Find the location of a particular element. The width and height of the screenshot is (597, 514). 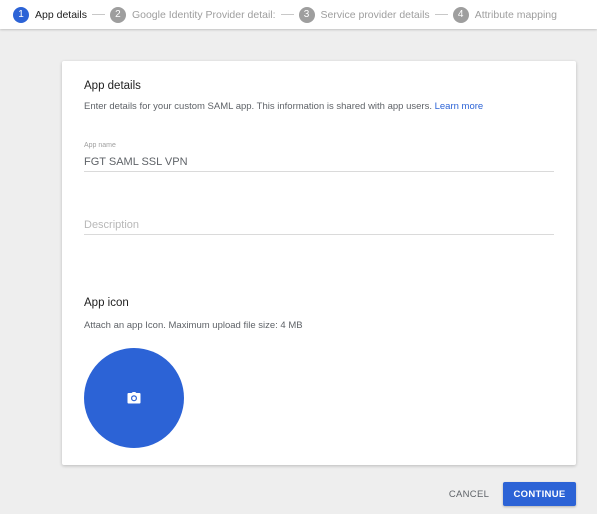

step-idp-details: 2 Google Identity Provider detail: is located at coordinates (192, 14).